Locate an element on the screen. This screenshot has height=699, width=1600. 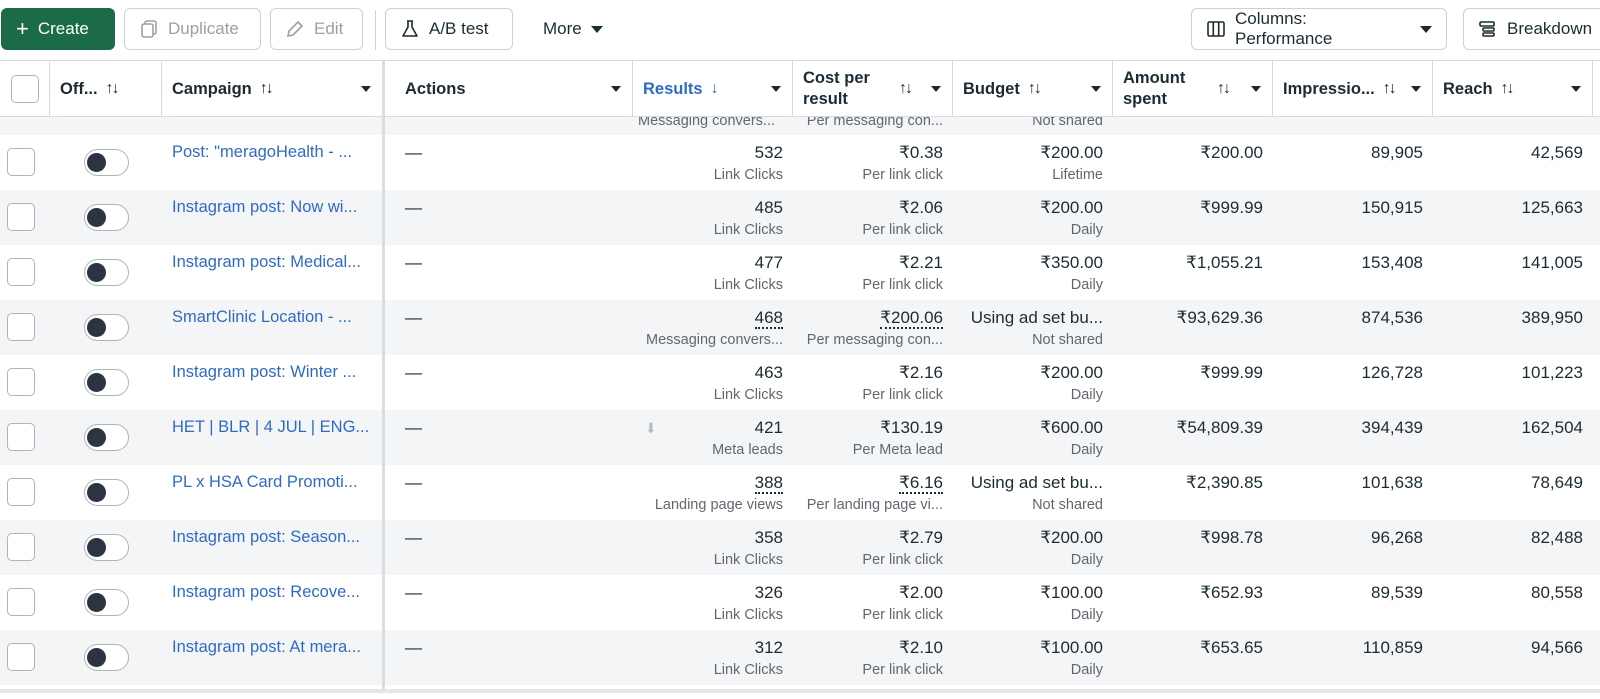
header-amount-spent: Amount spent ↑↓ is located at coordinates (1193, 89).